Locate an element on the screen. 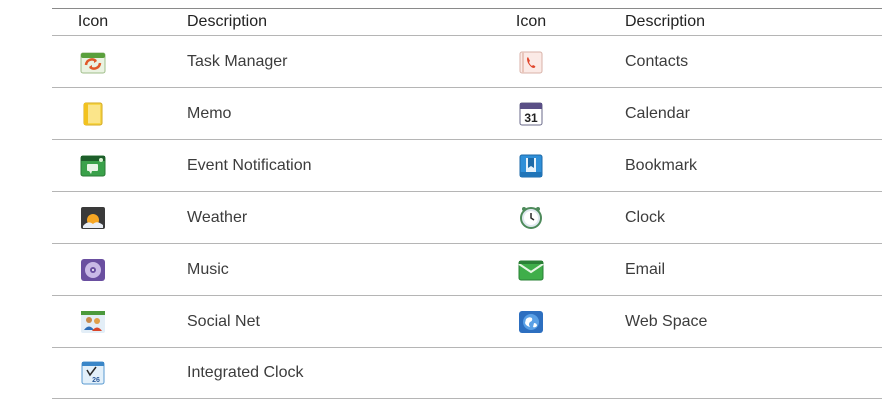 This screenshot has height=399, width=882. table-row: Social Net Web Space is located at coordinates (467, 321).